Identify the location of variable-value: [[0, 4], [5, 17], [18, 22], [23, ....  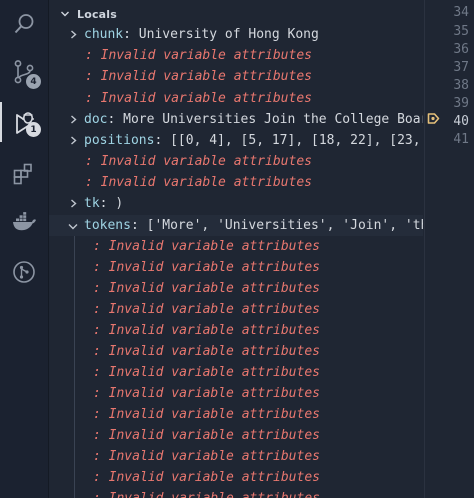
(296, 140).